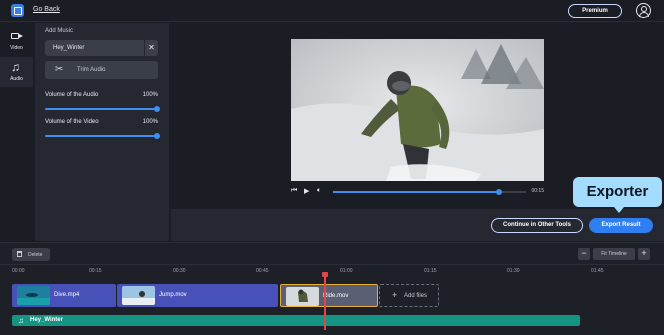  What do you see at coordinates (173, 295) in the screenshot?
I see `clip-name: Jump.mov` at bounding box center [173, 295].